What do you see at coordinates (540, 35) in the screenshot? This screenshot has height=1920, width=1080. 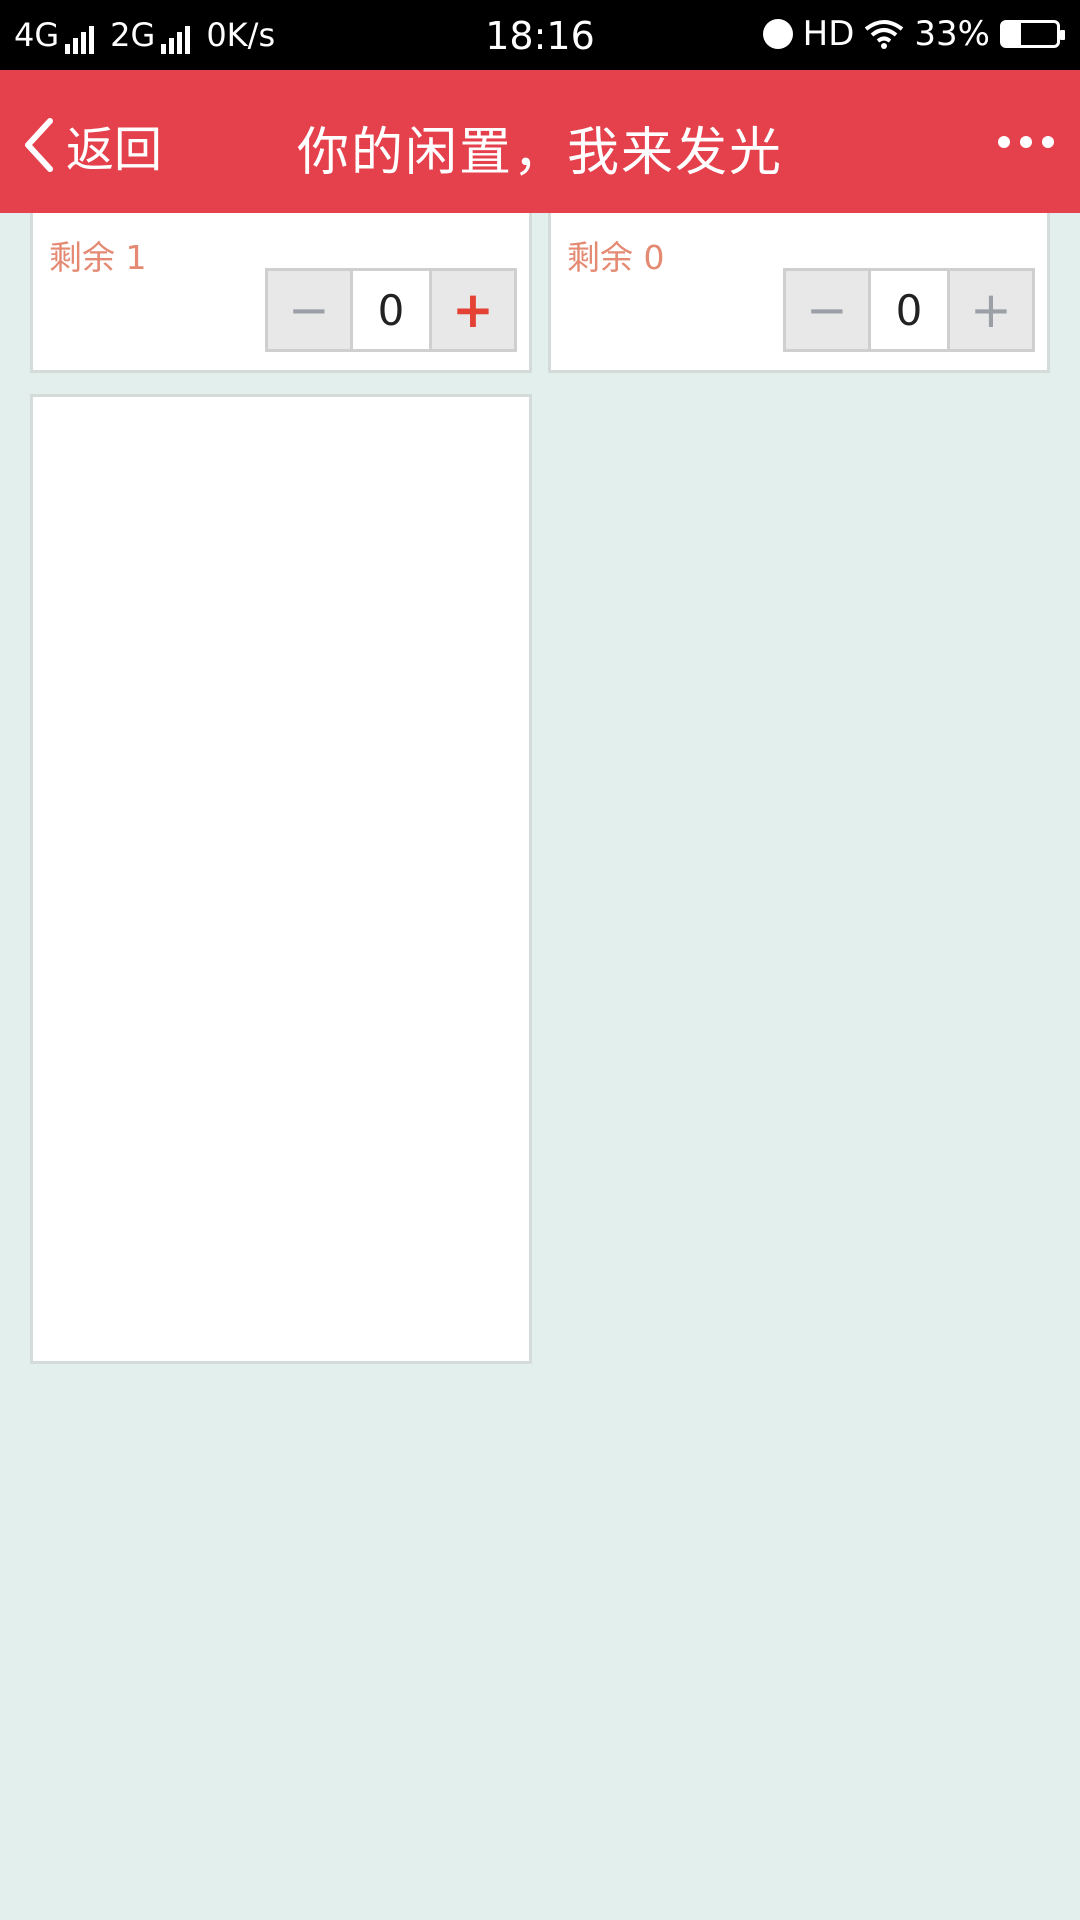 I see `status-bar: 4G 2G 0K/s 18:16 HD 33%` at bounding box center [540, 35].